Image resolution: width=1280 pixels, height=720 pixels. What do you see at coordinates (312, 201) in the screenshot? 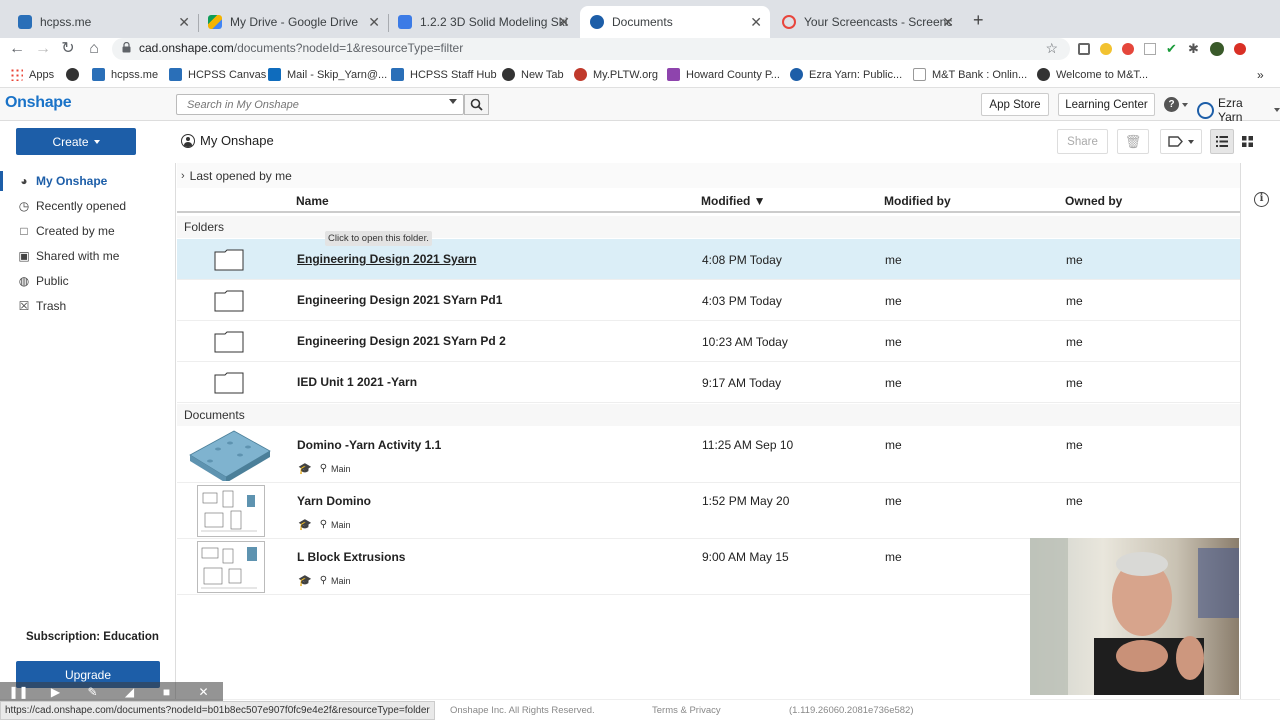
I see `column-name: Name` at bounding box center [312, 201].